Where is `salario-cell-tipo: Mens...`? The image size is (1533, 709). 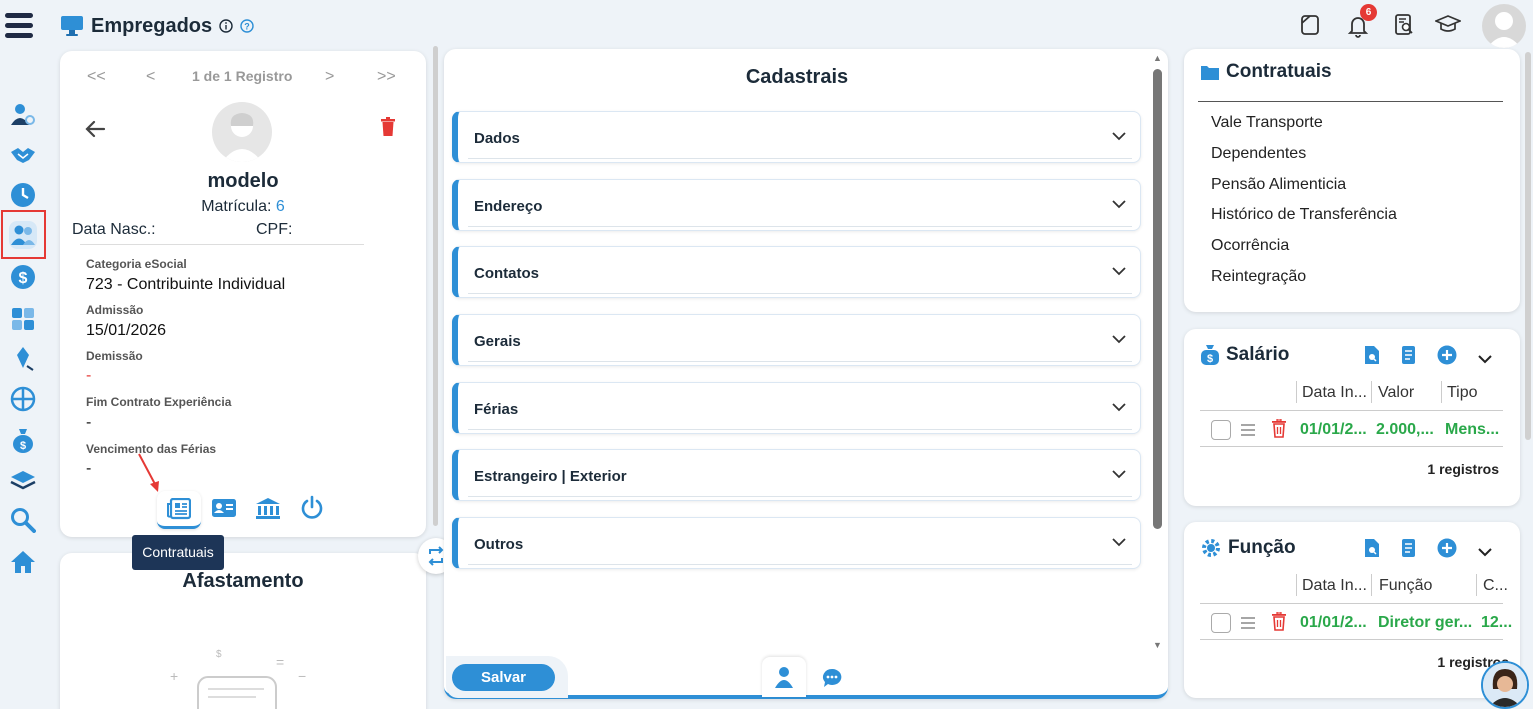
salario-cell-tipo: Mens... is located at coordinates (1472, 429).